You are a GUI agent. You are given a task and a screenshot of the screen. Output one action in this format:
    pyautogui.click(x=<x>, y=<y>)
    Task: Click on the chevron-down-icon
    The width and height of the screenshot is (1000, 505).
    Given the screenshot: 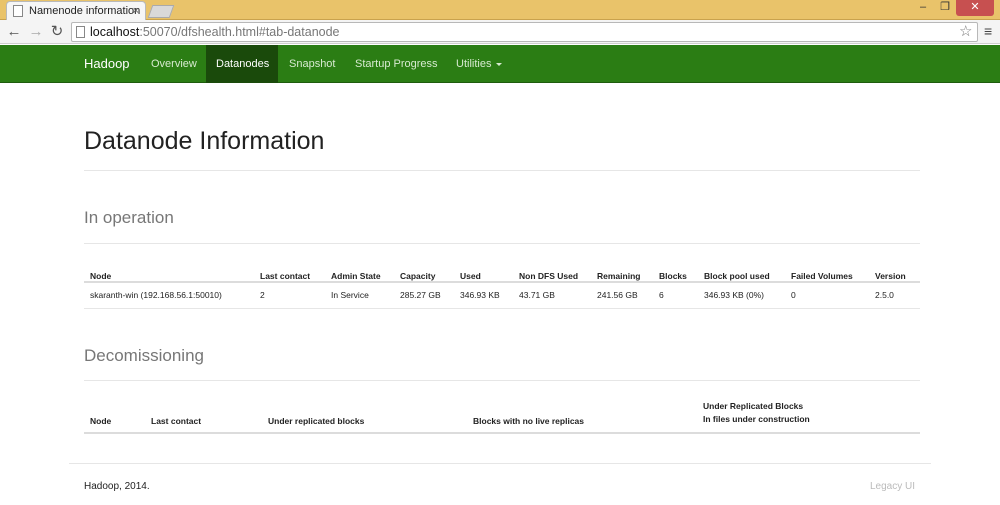 What is the action you would take?
    pyautogui.click(x=499, y=64)
    